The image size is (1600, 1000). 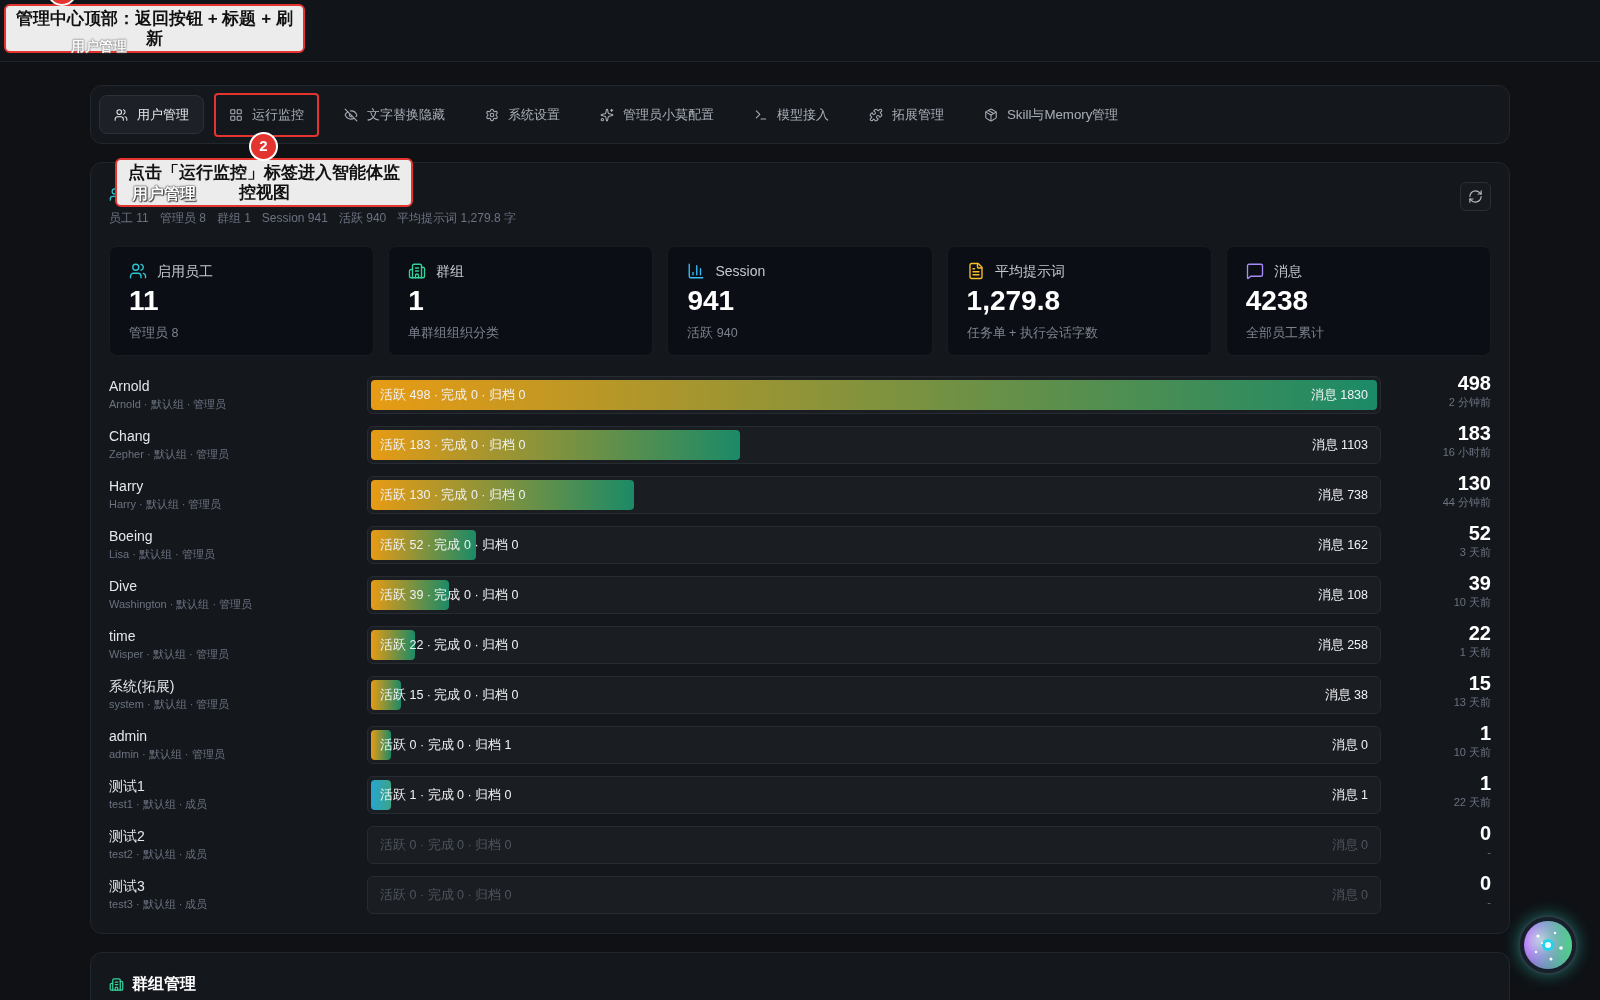 What do you see at coordinates (449, 695) in the screenshot?
I see `session-stats: 活跃 15 · 完成 0 · 归档 0` at bounding box center [449, 695].